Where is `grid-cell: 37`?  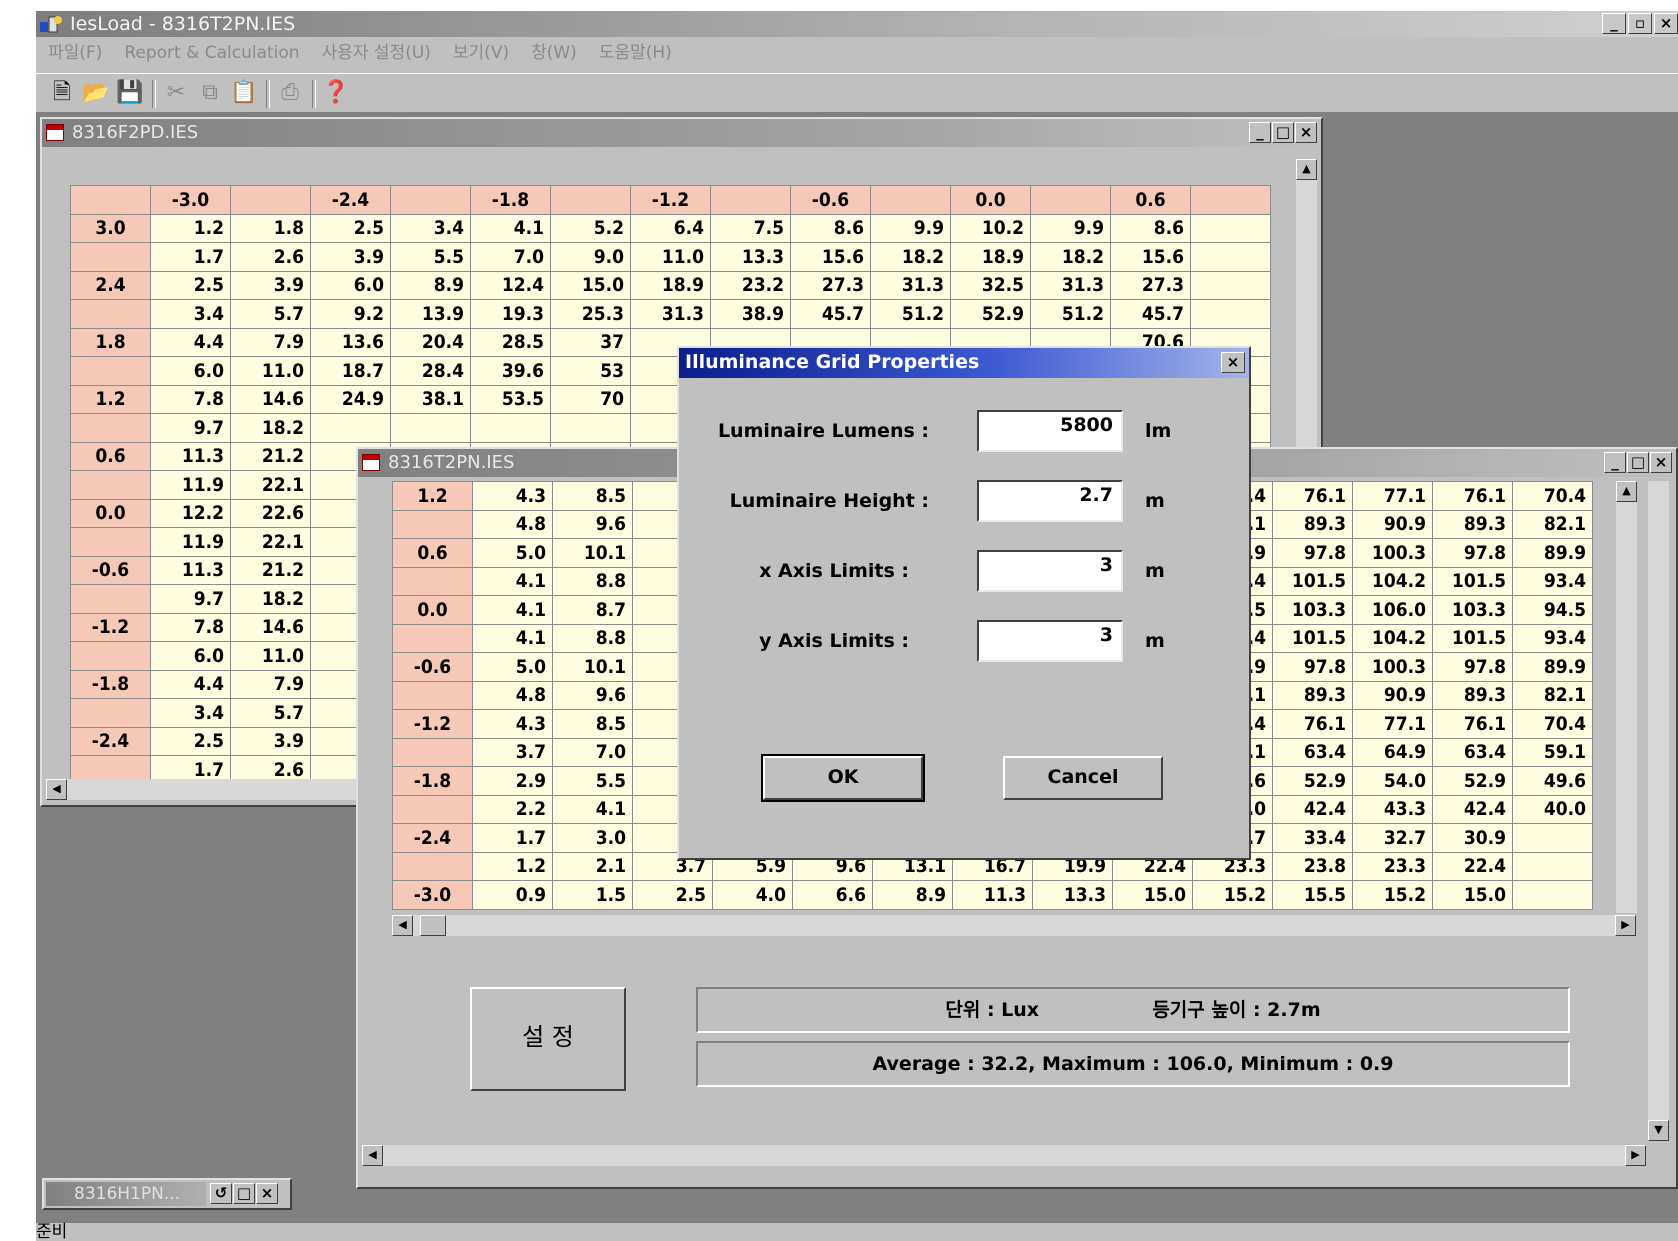 grid-cell: 37 is located at coordinates (590, 342).